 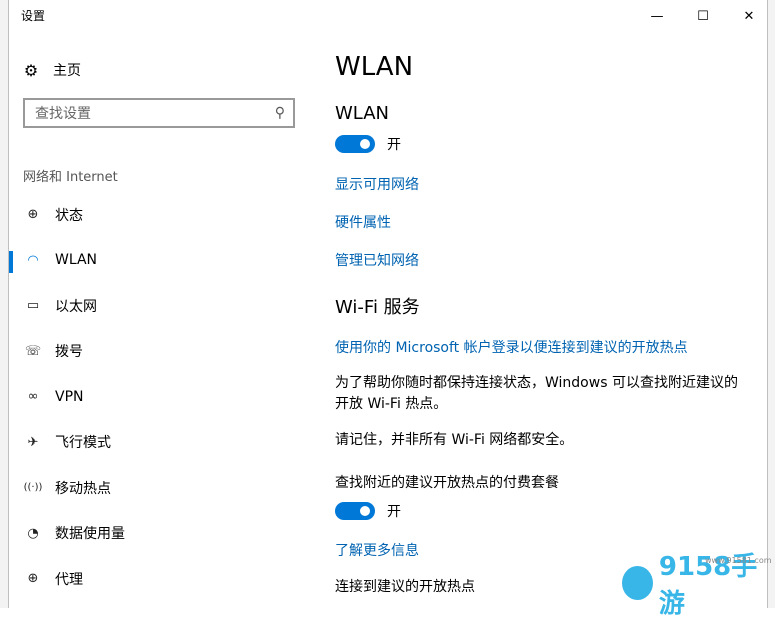 What do you see at coordinates (33, 306) in the screenshot?
I see `ethernet-icon: ▭` at bounding box center [33, 306].